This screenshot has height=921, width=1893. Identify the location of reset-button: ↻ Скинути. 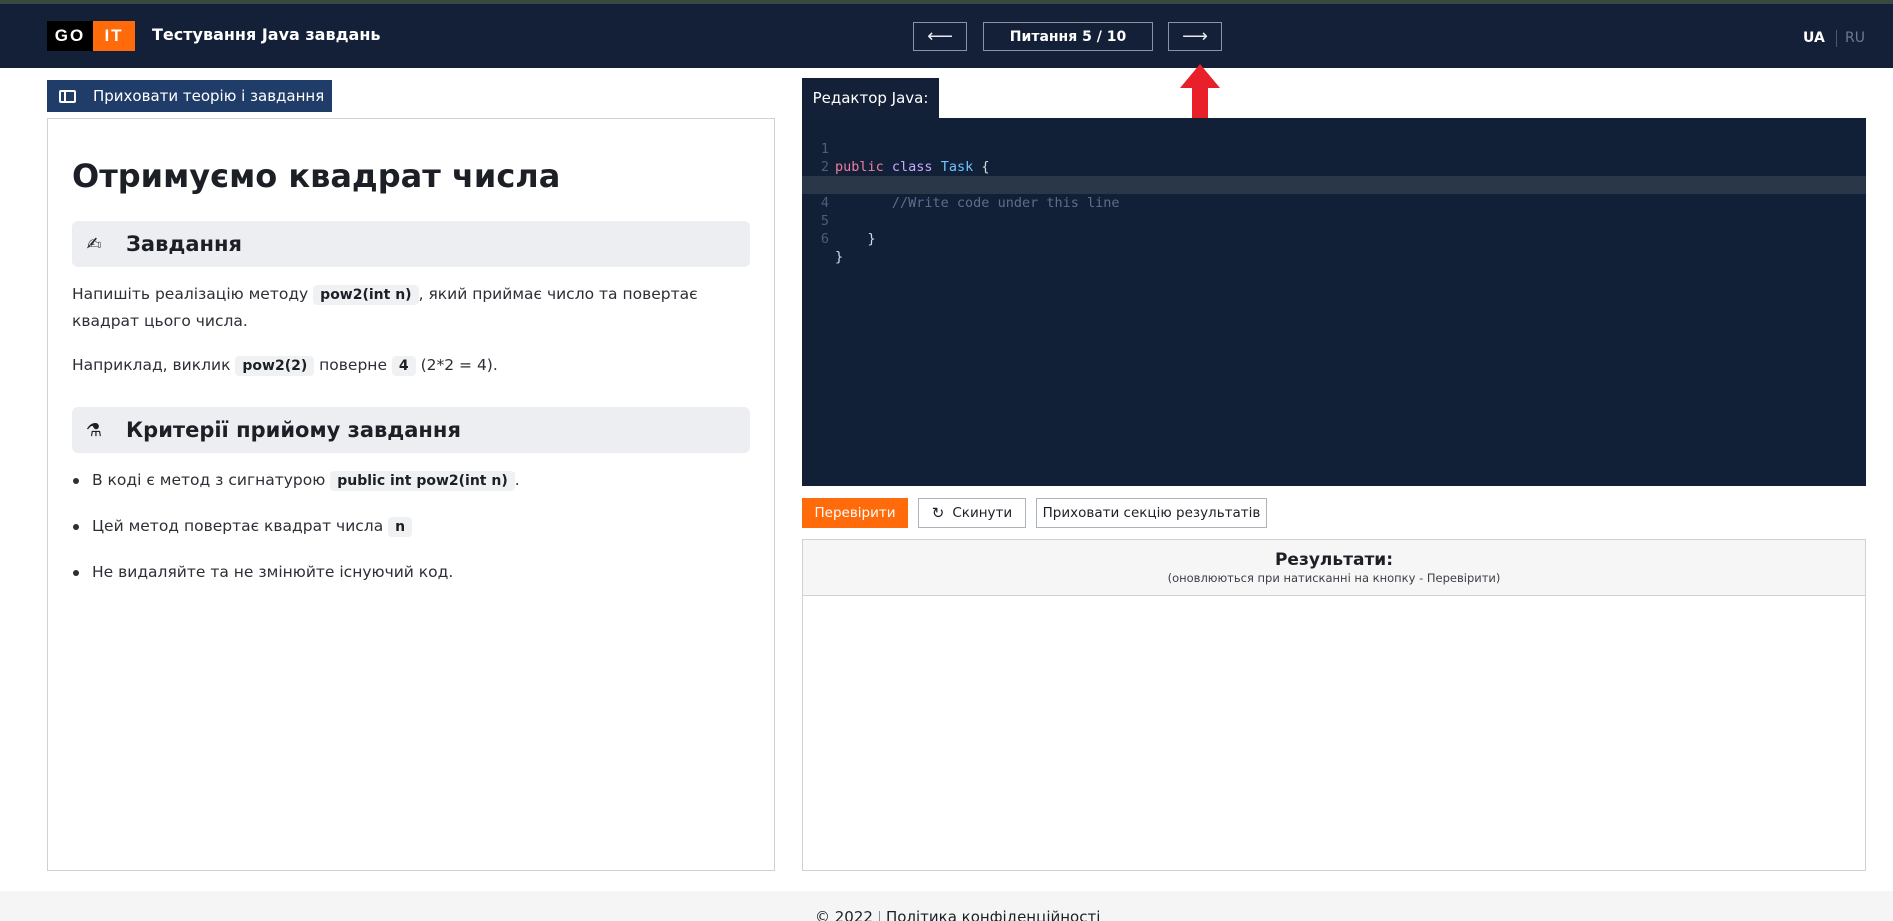
(972, 513).